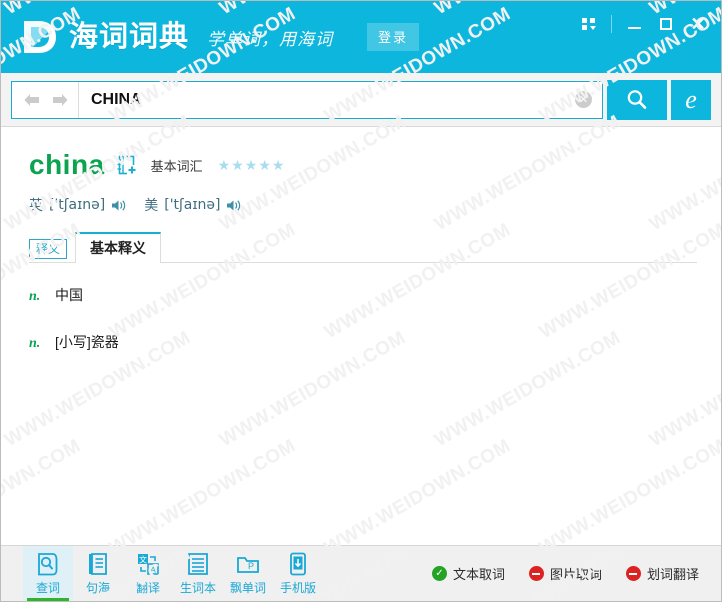  I want to click on title-bar: 海词词典 学单词，用海词 登录 ✕, so click(361, 37).